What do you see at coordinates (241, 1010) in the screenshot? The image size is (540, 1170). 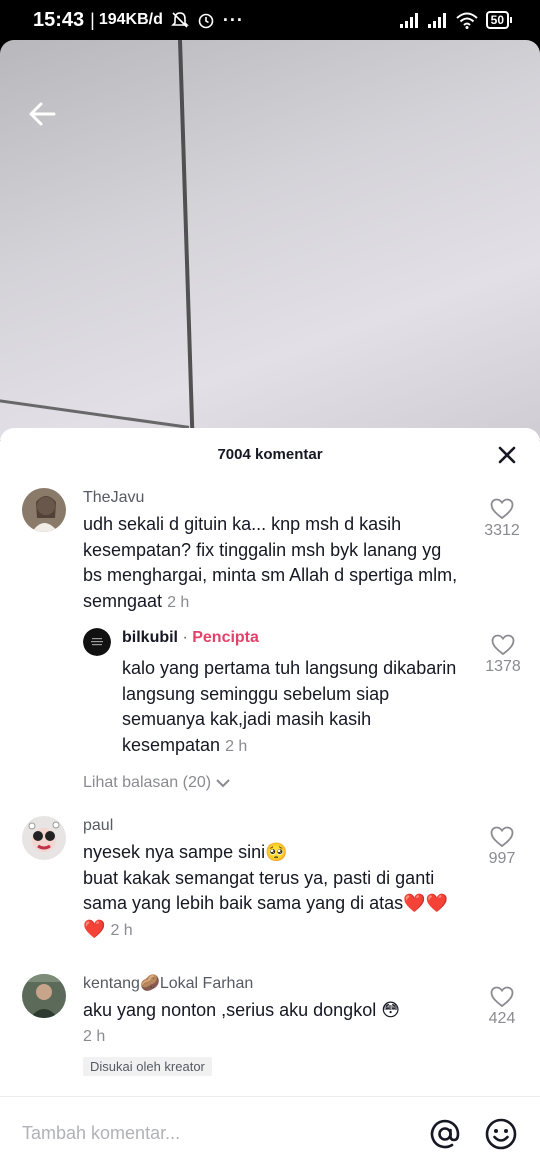 I see `comment-content: aku yang nonton ,serius aku dongkol 😳` at bounding box center [241, 1010].